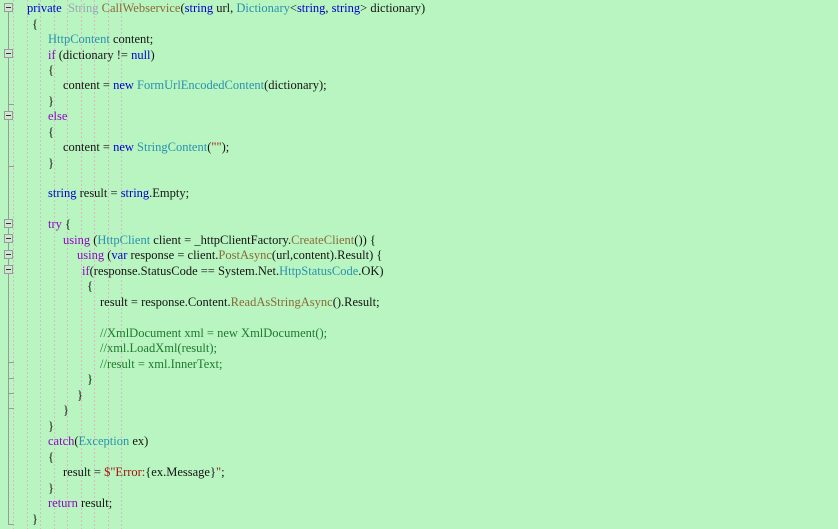 The image size is (838, 529). I want to click on code-token: content =, so click(88, 85).